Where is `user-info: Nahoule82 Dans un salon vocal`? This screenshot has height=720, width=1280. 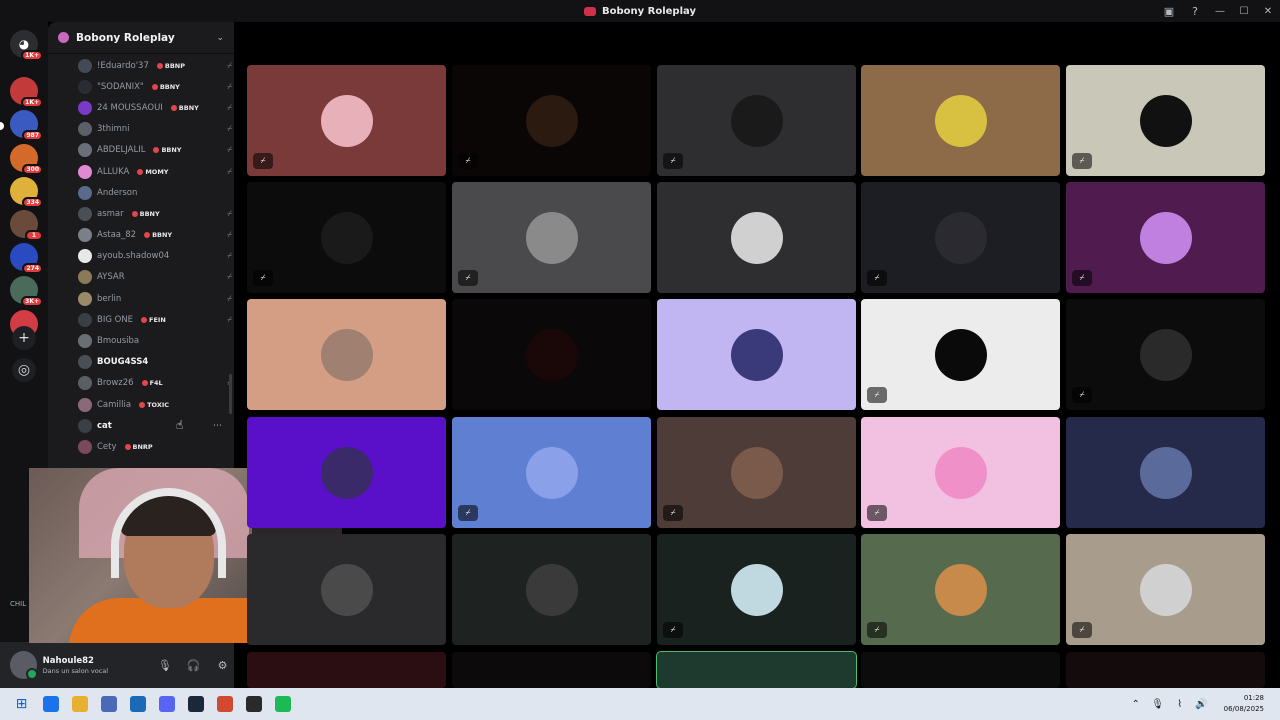
user-info: Nahoule82 Dans un salon vocal is located at coordinates (95, 665).